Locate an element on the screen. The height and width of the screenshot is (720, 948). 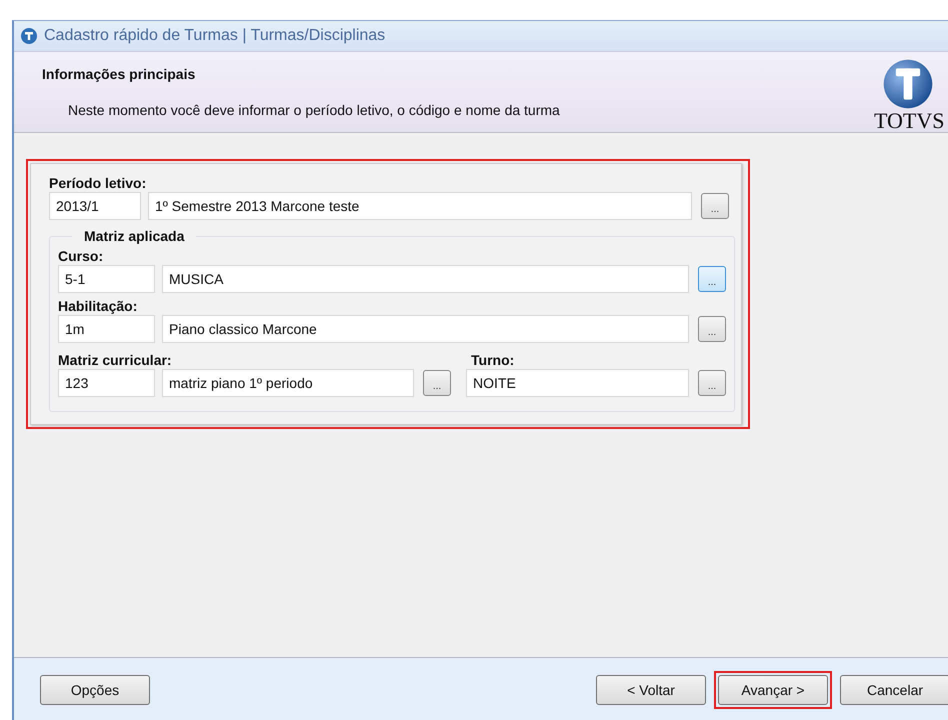
logo-text: TOTVS is located at coordinates (909, 121).